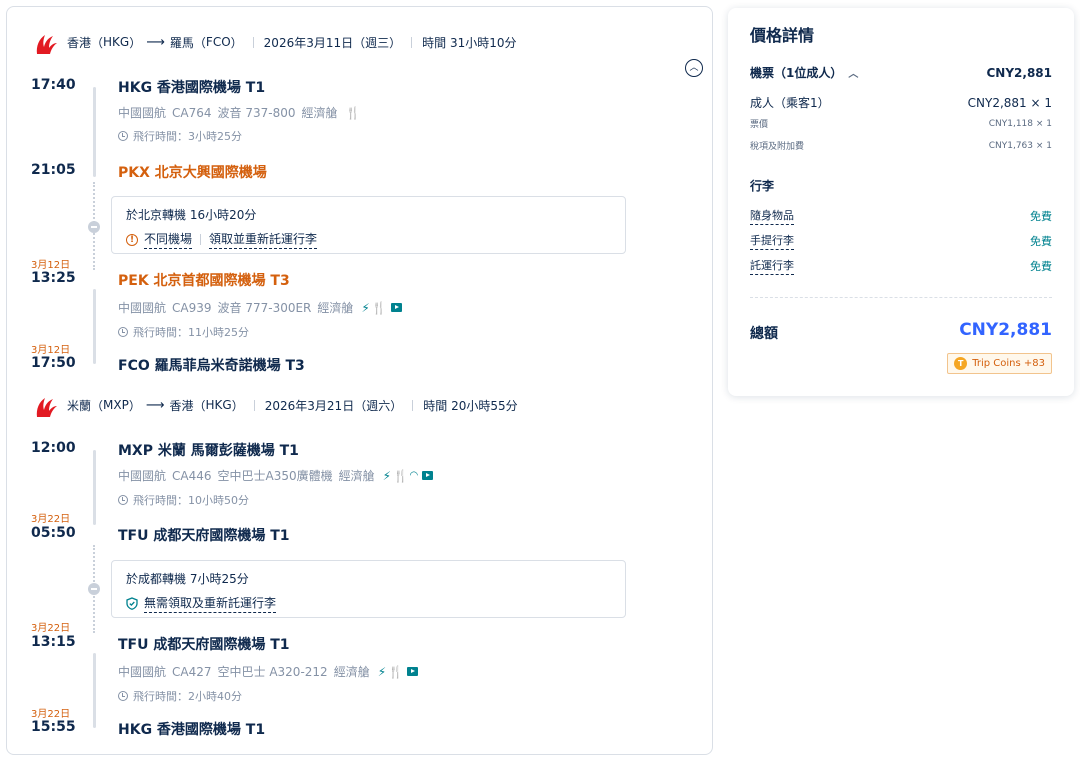 Image resolution: width=1080 pixels, height=762 pixels. Describe the element at coordinates (901, 124) in the screenshot. I see `fare-row: 票價 CNY1,118 × 1` at that location.